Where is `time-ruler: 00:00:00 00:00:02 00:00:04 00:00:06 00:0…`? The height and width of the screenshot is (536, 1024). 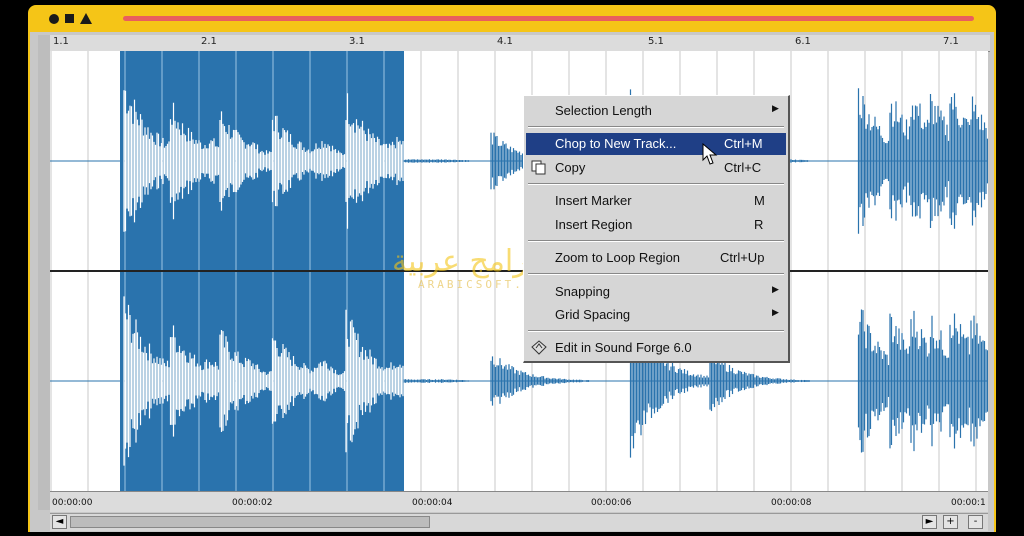 time-ruler: 00:00:00 00:00:02 00:00:04 00:00:06 00:0… is located at coordinates (519, 501).